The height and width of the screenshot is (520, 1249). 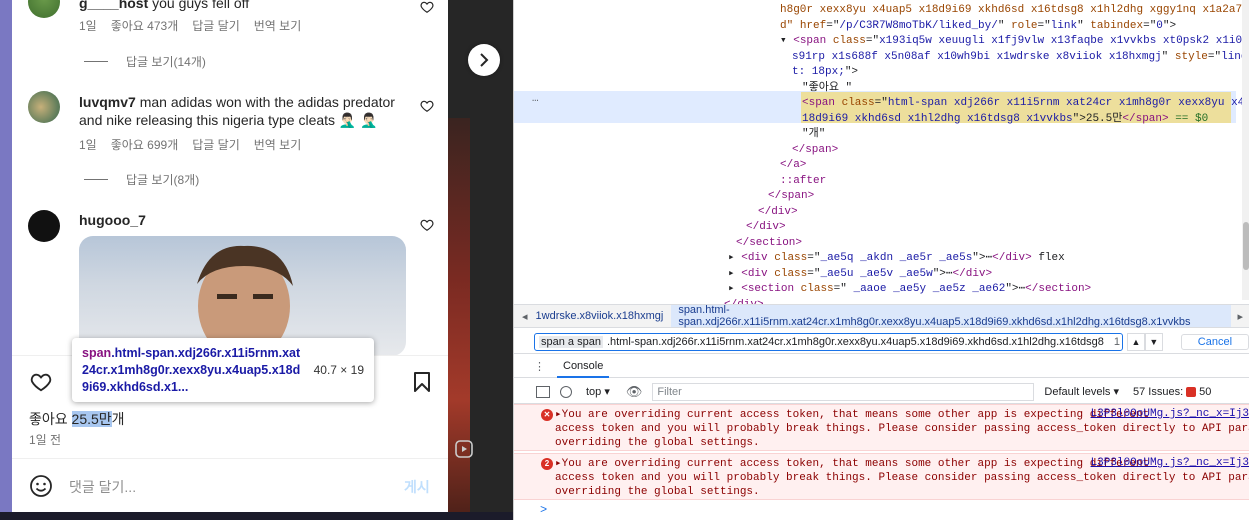 What do you see at coordinates (267, 102) in the screenshot?
I see `comment-text: man adidas won with the adidas predator` at bounding box center [267, 102].